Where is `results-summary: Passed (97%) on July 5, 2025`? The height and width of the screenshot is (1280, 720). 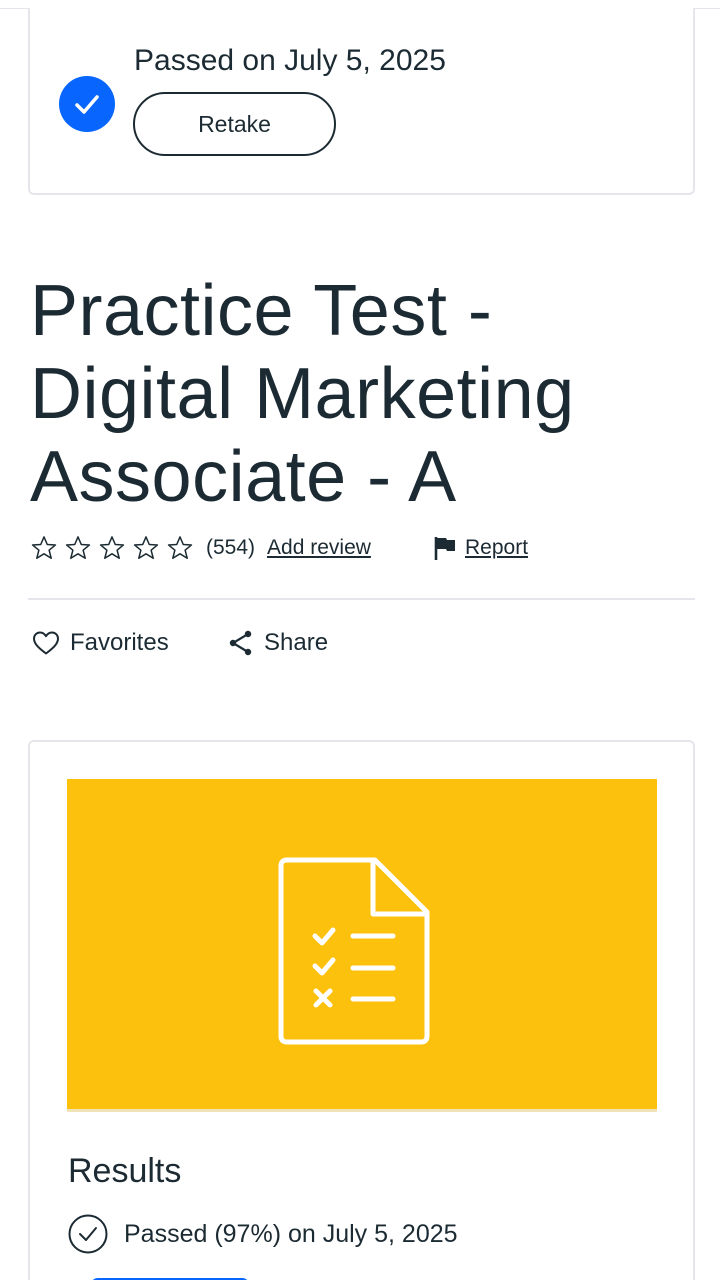 results-summary: Passed (97%) on July 5, 2025 is located at coordinates (291, 1233).